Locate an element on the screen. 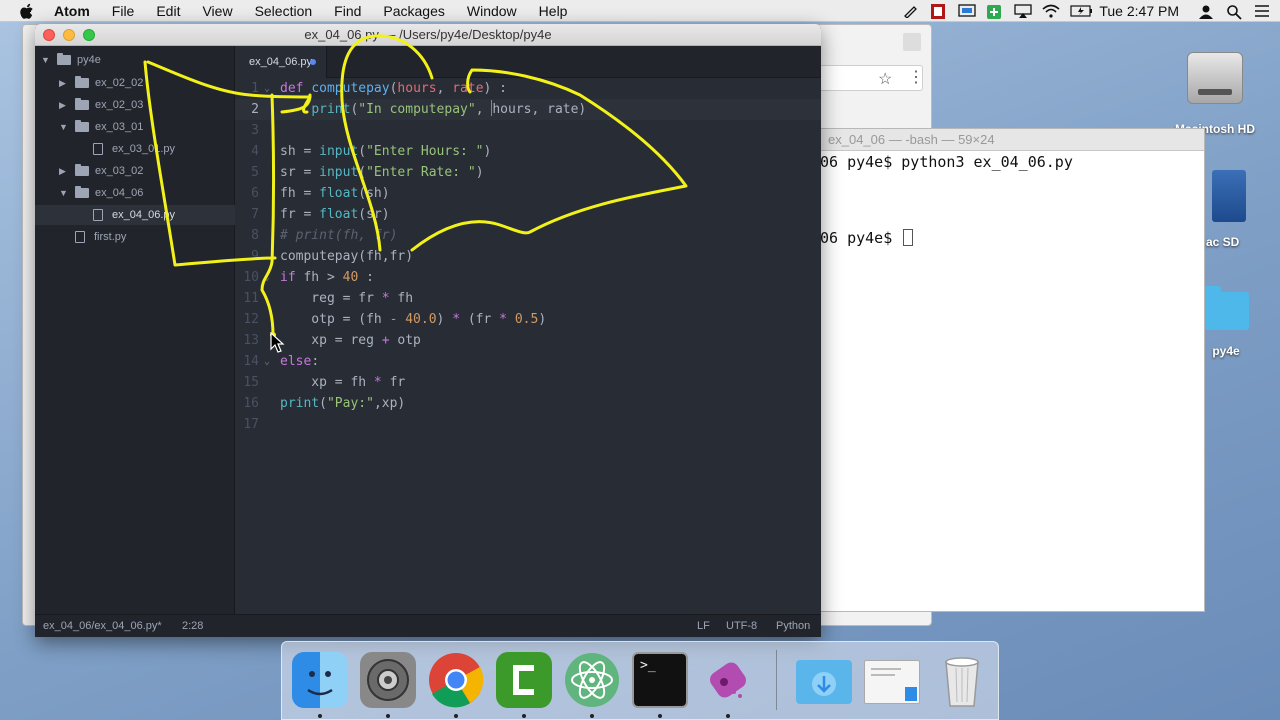 The image size is (1280, 720). more-menu-icon: ⋮ is located at coordinates (916, 77).